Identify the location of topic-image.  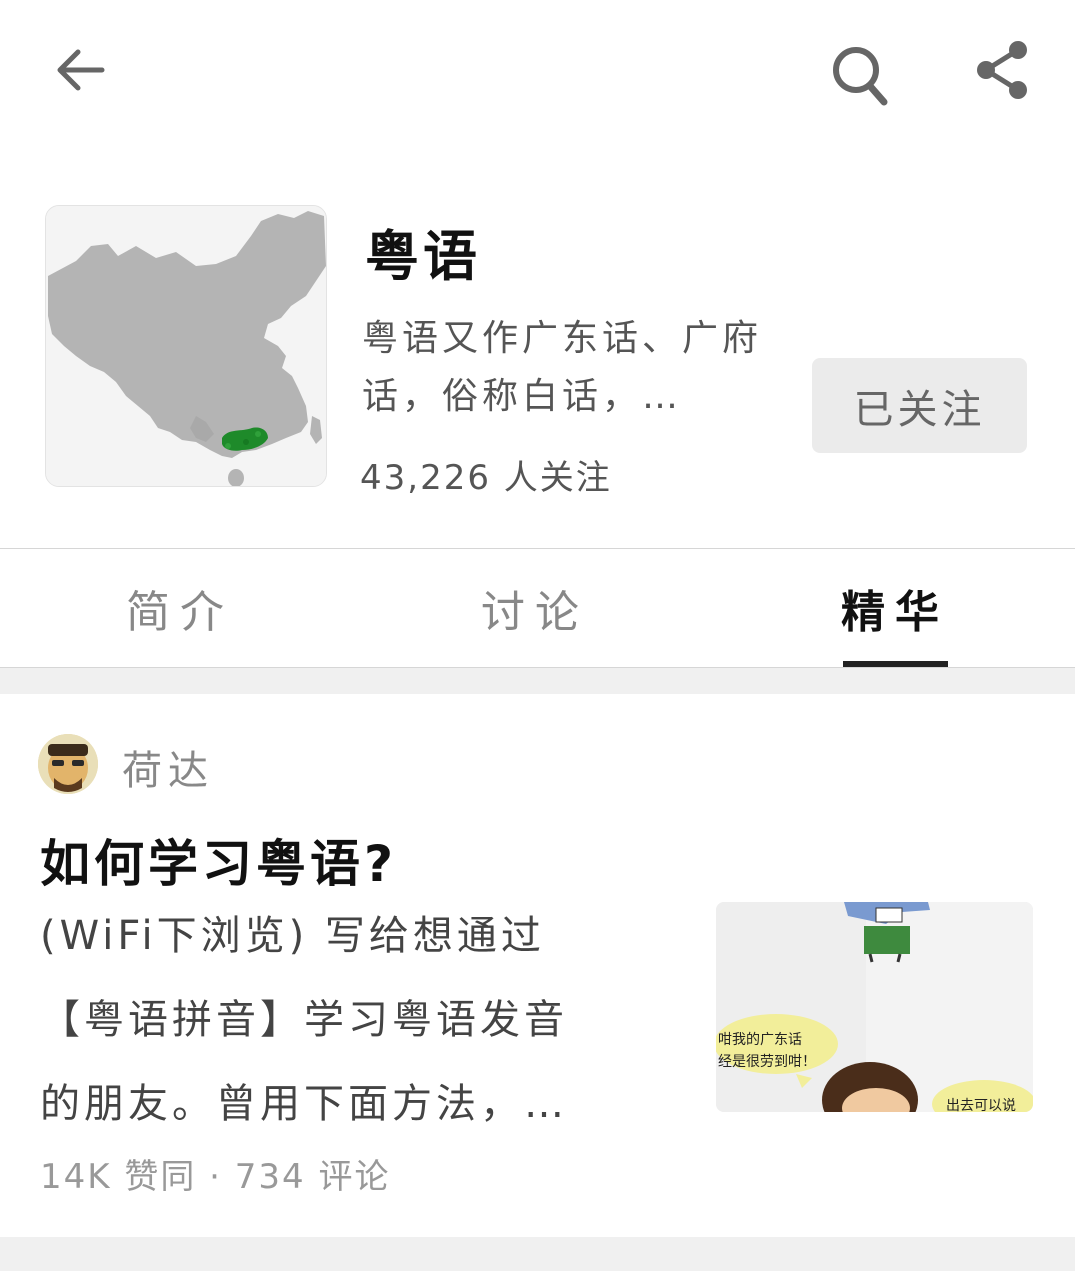
(186, 346).